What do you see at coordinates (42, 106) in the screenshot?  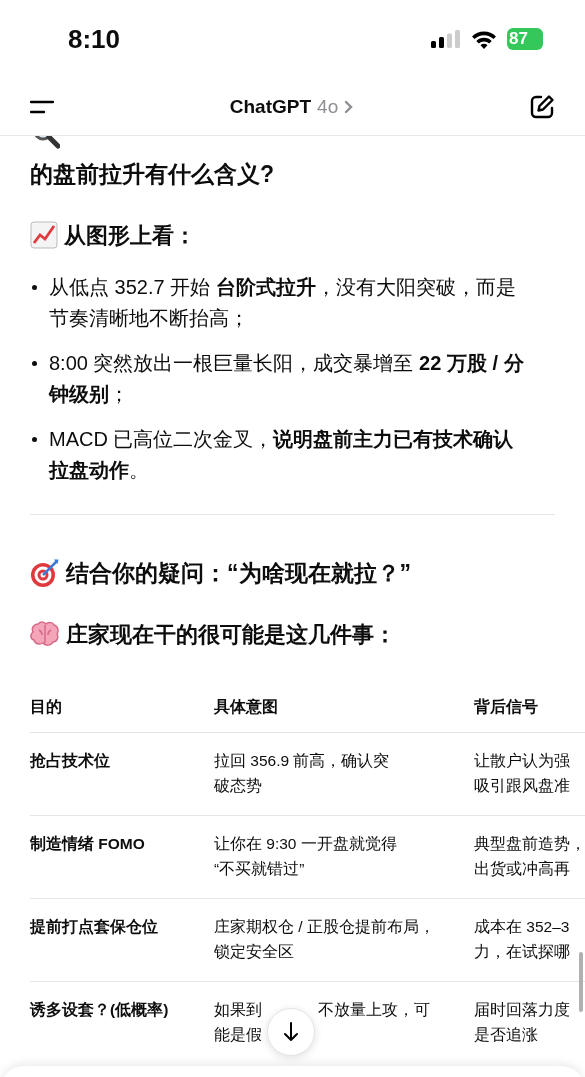 I see `menu-icon` at bounding box center [42, 106].